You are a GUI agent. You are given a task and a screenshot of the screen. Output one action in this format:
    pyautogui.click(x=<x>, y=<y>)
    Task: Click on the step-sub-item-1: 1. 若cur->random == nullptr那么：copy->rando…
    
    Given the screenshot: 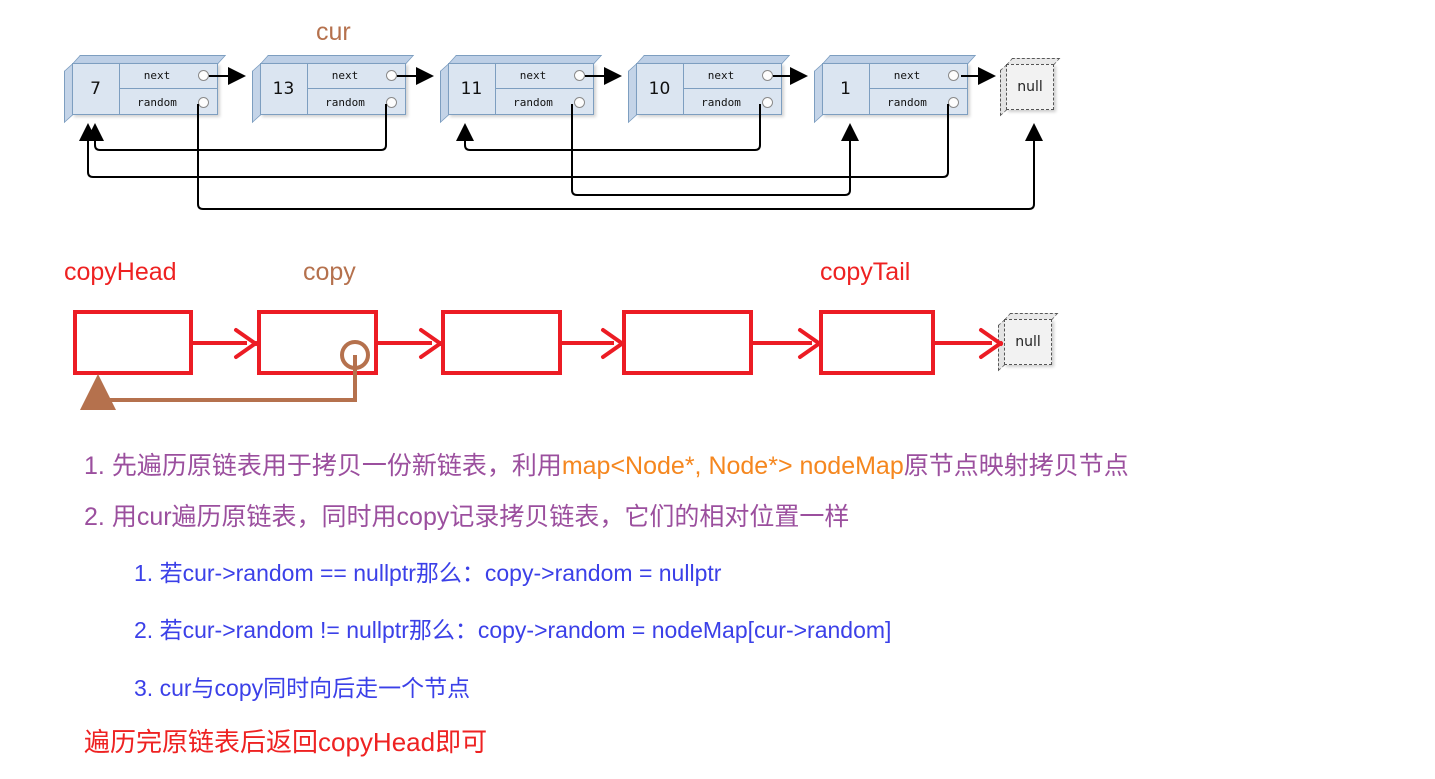 What is the action you would take?
    pyautogui.click(x=427, y=573)
    